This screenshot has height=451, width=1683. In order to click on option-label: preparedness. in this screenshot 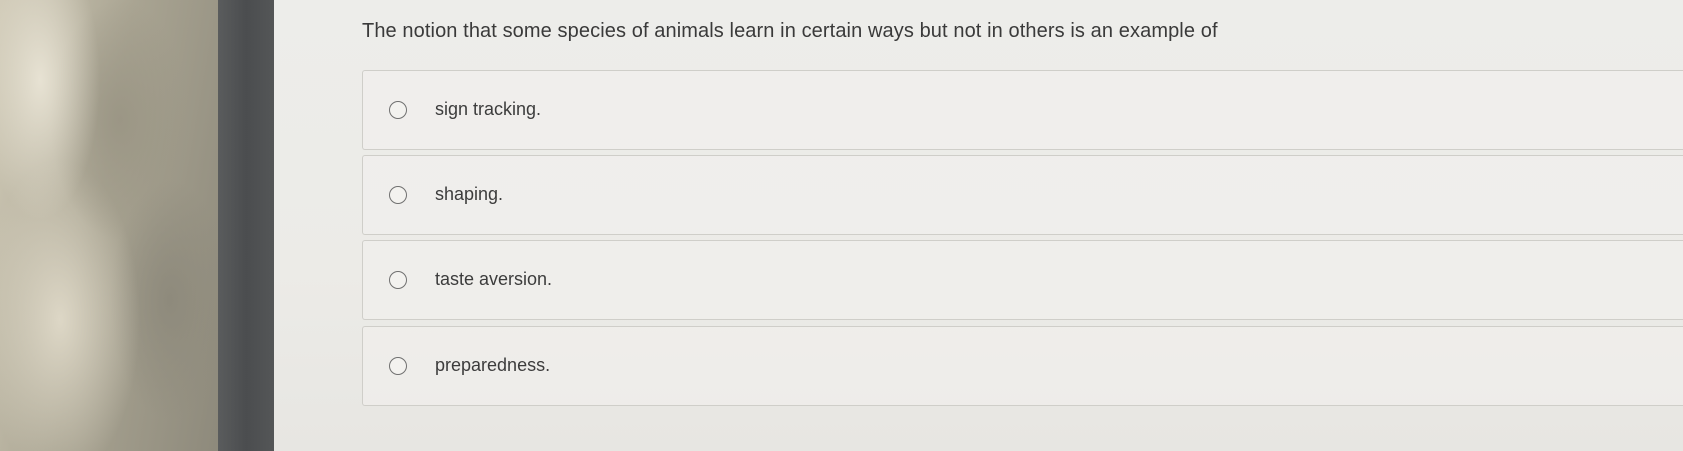, I will do `click(493, 365)`.